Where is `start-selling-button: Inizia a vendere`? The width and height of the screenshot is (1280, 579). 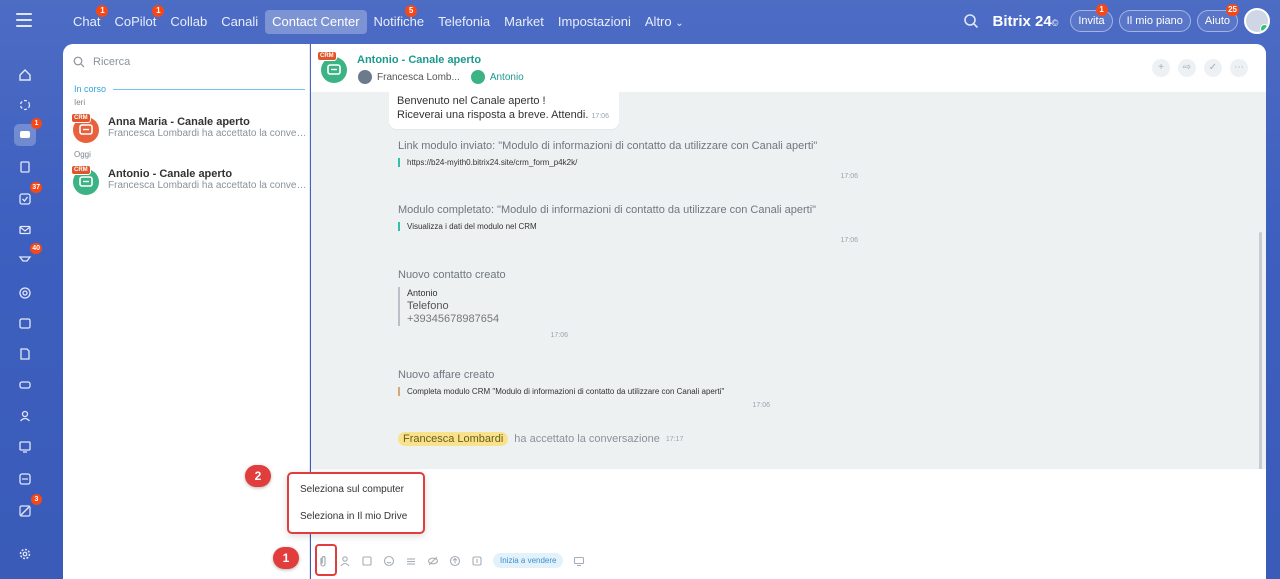 start-selling-button: Inizia a vendere is located at coordinates (528, 560).